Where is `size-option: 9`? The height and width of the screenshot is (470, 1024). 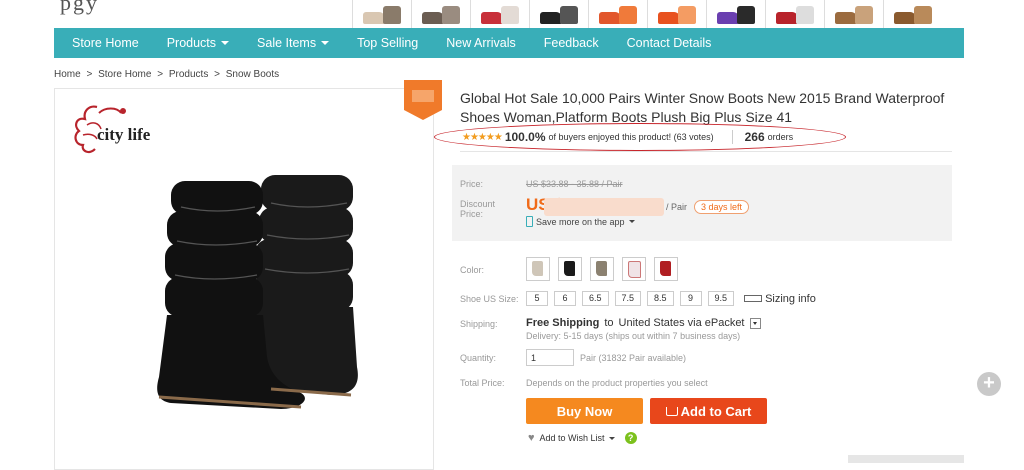 size-option: 9 is located at coordinates (690, 298).